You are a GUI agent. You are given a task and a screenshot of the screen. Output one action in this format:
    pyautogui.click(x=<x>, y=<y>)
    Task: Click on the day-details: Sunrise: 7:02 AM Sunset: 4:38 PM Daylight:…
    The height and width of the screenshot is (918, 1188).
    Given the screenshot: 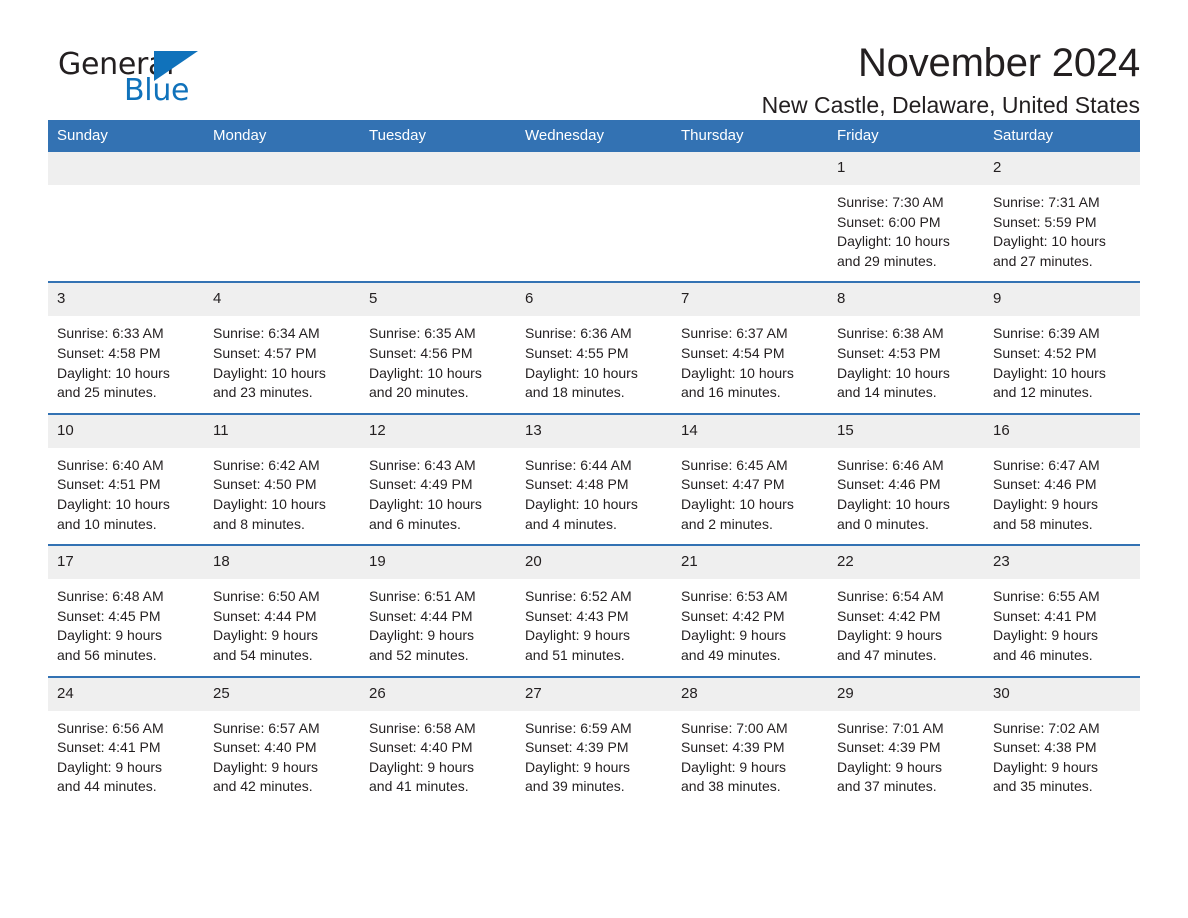 What is the action you would take?
    pyautogui.click(x=1062, y=759)
    